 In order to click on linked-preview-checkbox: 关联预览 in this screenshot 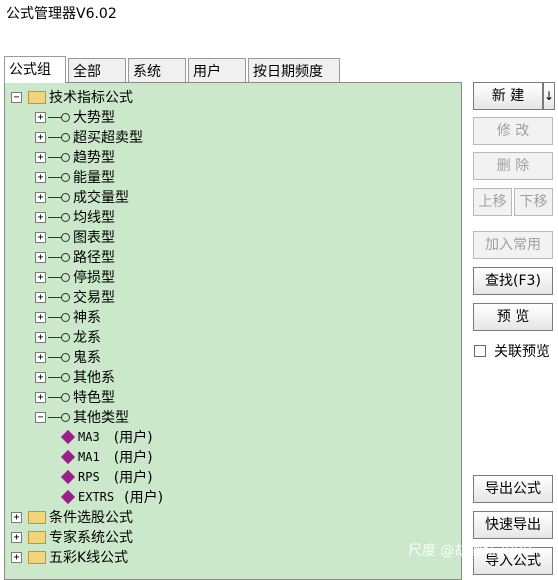, I will do `click(512, 351)`.